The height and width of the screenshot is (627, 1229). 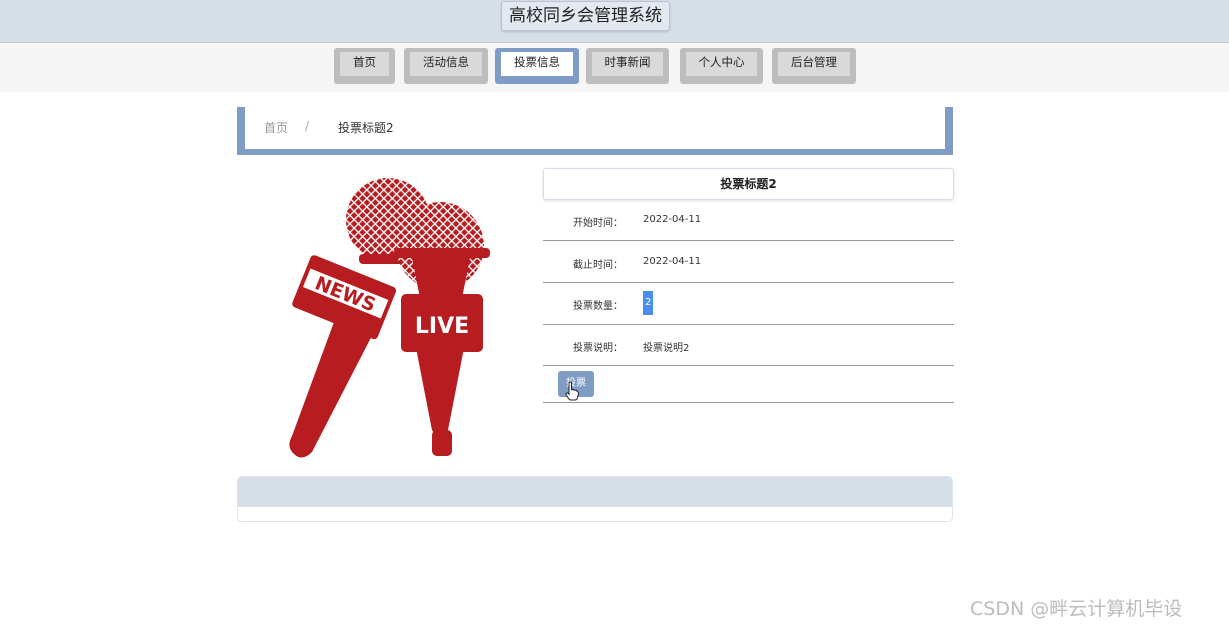 What do you see at coordinates (748, 345) in the screenshot?
I see `detail-row-description: 投票说明： 投票说明2` at bounding box center [748, 345].